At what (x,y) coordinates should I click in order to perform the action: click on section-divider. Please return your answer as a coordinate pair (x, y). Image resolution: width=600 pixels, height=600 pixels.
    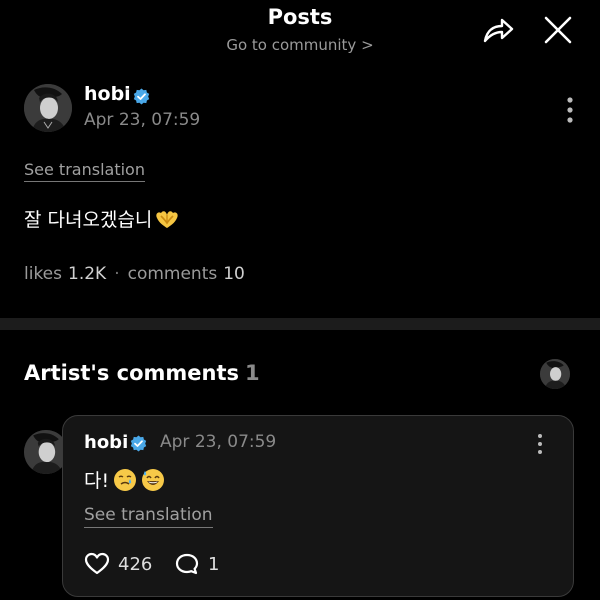
    Looking at the image, I should click on (300, 324).